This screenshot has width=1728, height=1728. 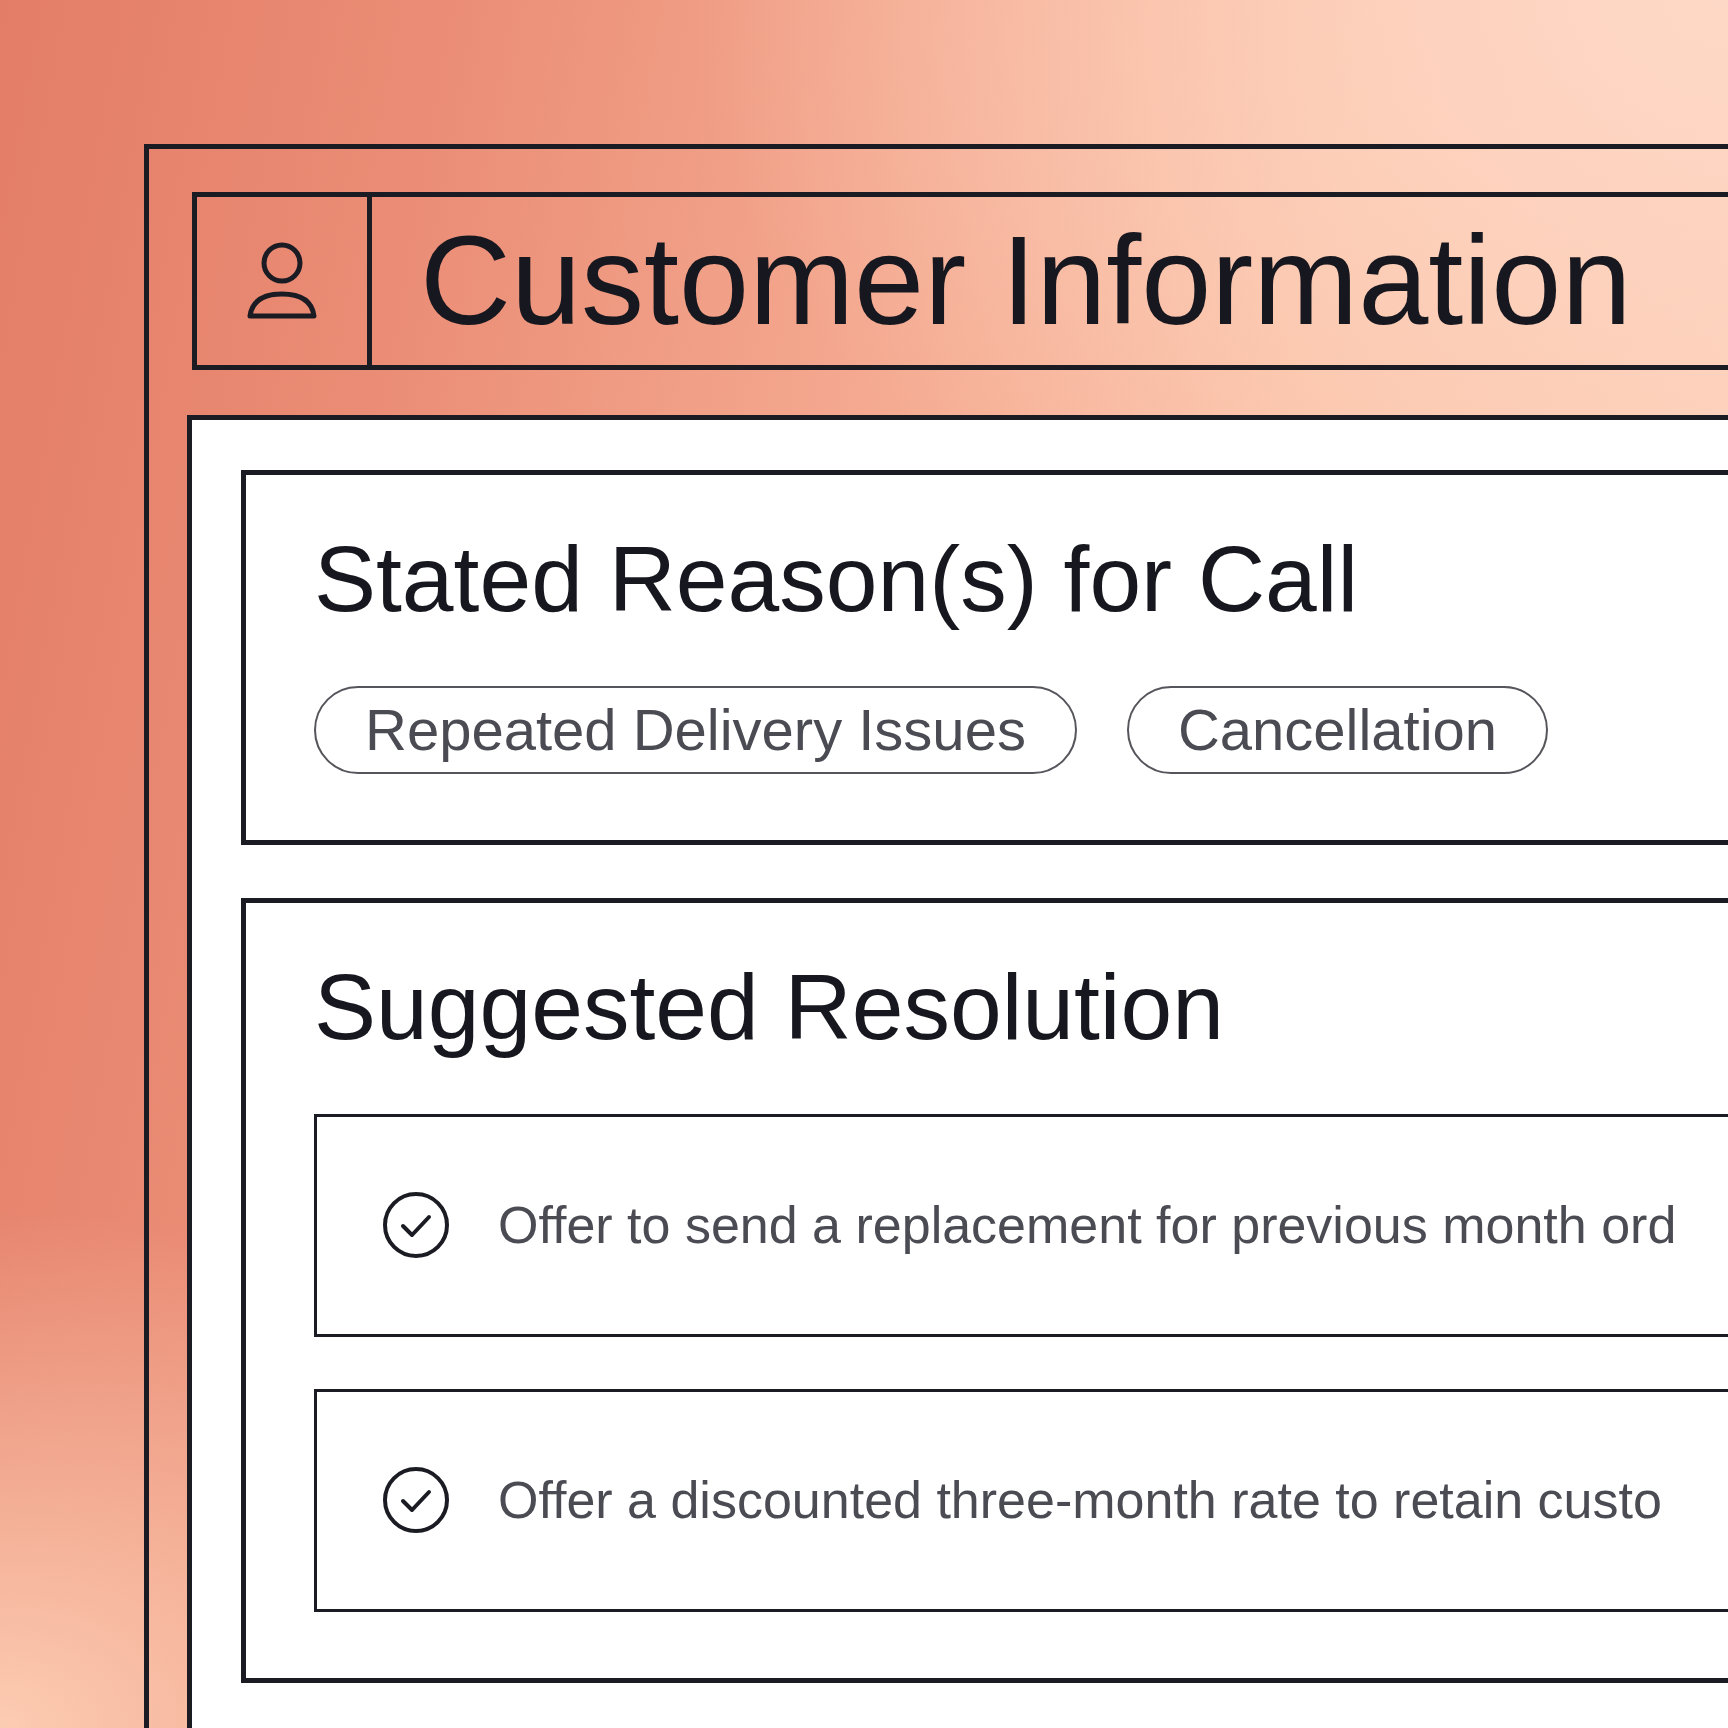 What do you see at coordinates (1026, 281) in the screenshot?
I see `header-title: Customer Information` at bounding box center [1026, 281].